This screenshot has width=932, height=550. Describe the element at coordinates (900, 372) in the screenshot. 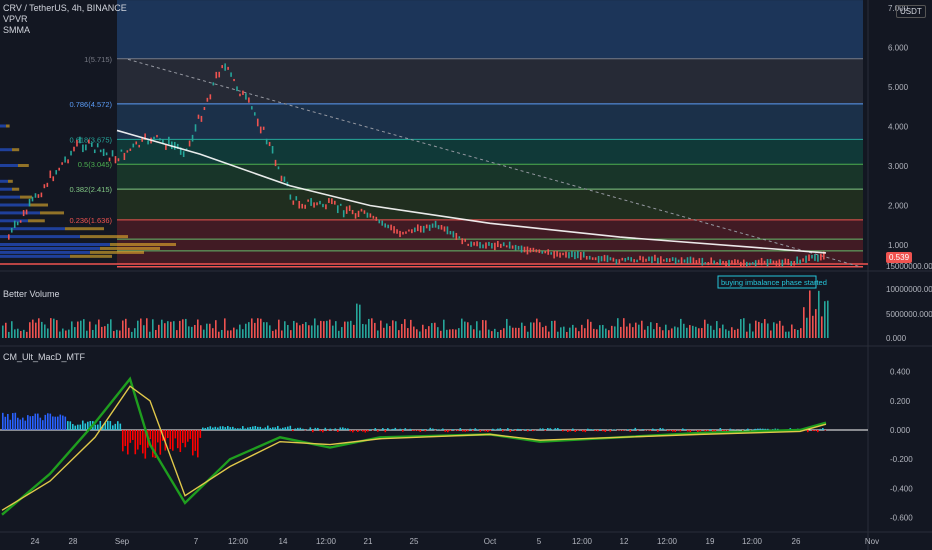

I see `macd-axis-tick: 0.400` at that location.